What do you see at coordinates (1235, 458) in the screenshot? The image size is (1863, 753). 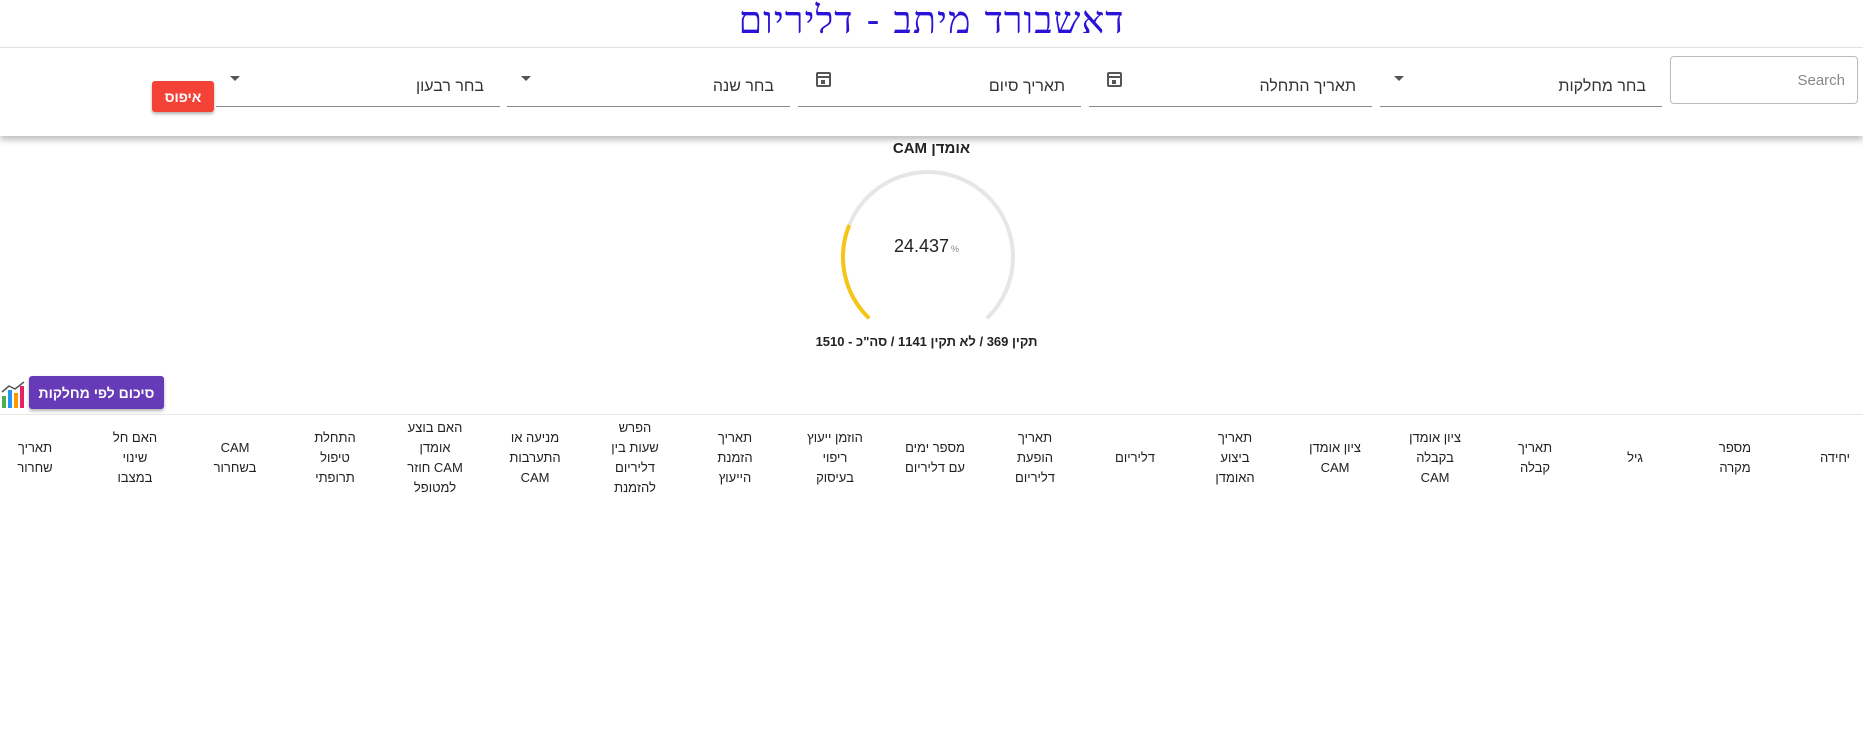 I see `column-header: תאריך ביצוע האומדן` at bounding box center [1235, 458].